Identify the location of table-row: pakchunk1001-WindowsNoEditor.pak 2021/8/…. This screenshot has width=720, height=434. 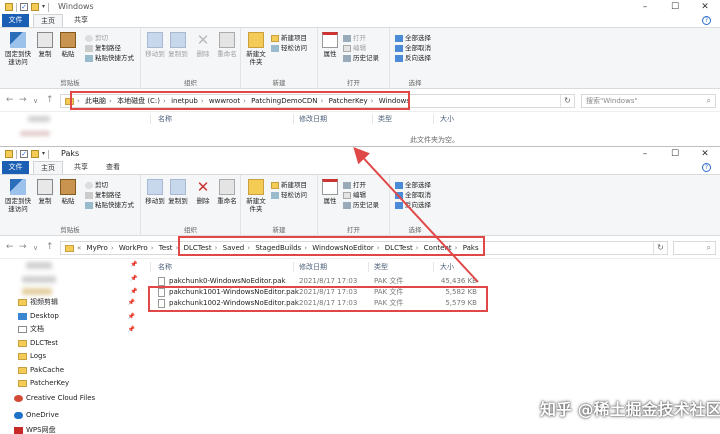
(317, 292).